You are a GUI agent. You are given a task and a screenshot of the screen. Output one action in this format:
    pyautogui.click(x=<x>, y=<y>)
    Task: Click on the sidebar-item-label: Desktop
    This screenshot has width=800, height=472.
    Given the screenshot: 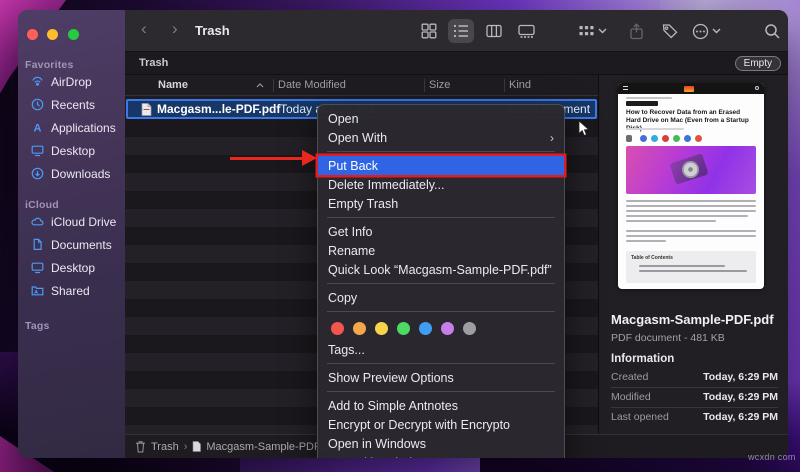 What is the action you would take?
    pyautogui.click(x=73, y=150)
    